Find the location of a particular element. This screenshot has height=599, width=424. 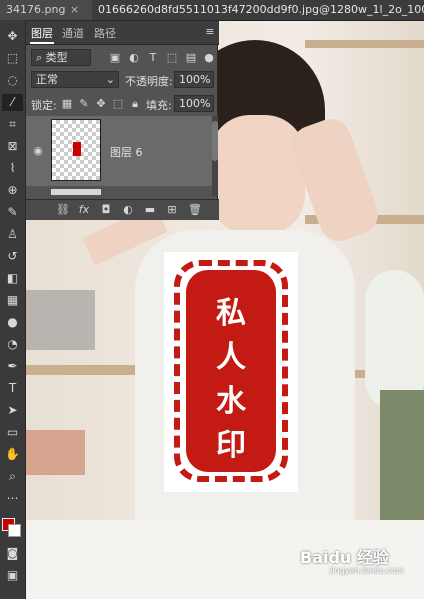

filter-kind-select: ⌕ 类型 is located at coordinates (61, 57).